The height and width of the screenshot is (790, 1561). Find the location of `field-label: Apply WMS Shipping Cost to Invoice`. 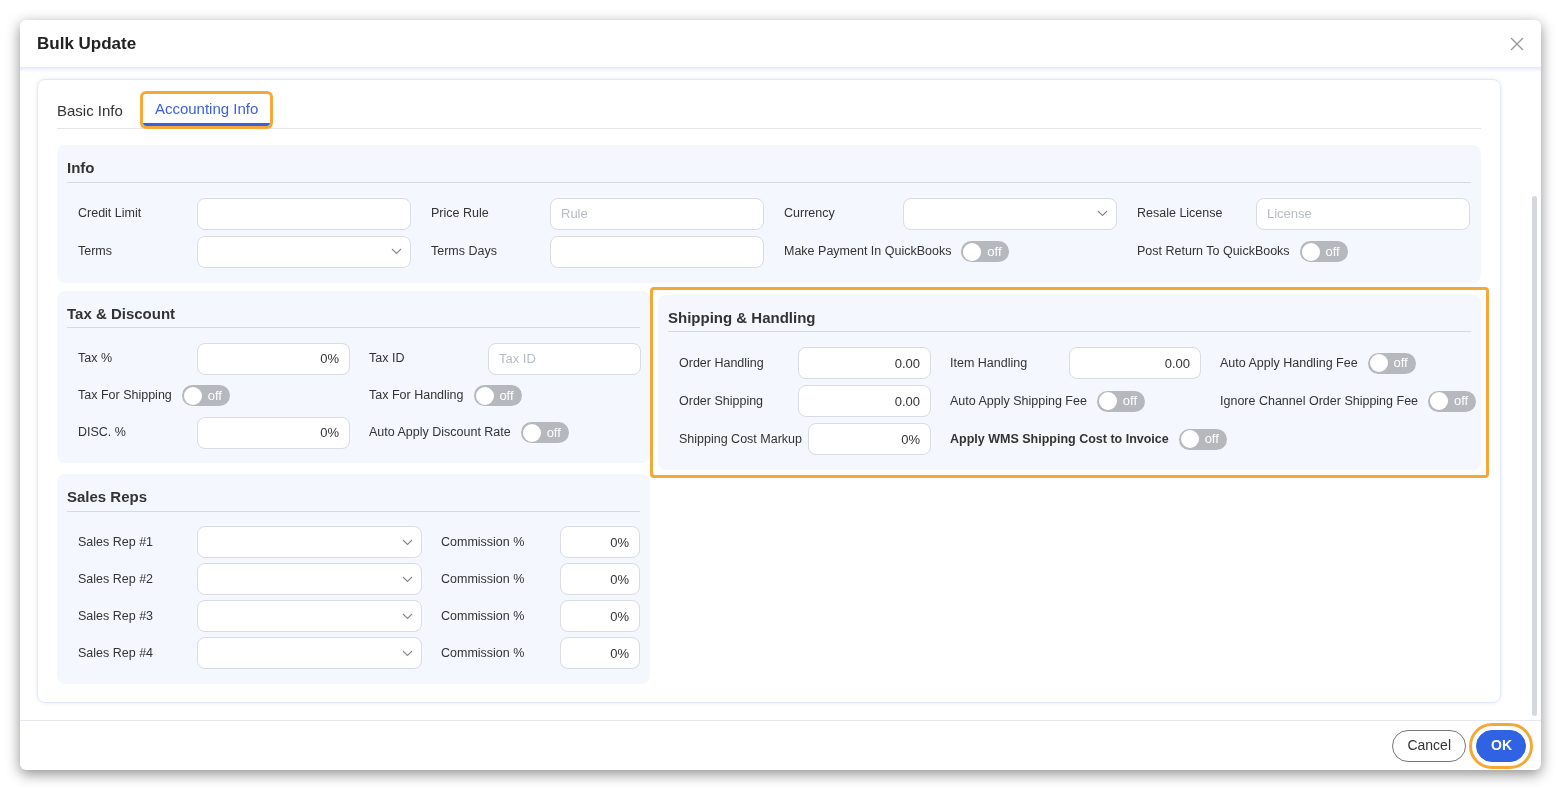

field-label: Apply WMS Shipping Cost to Invoice is located at coordinates (1060, 439).